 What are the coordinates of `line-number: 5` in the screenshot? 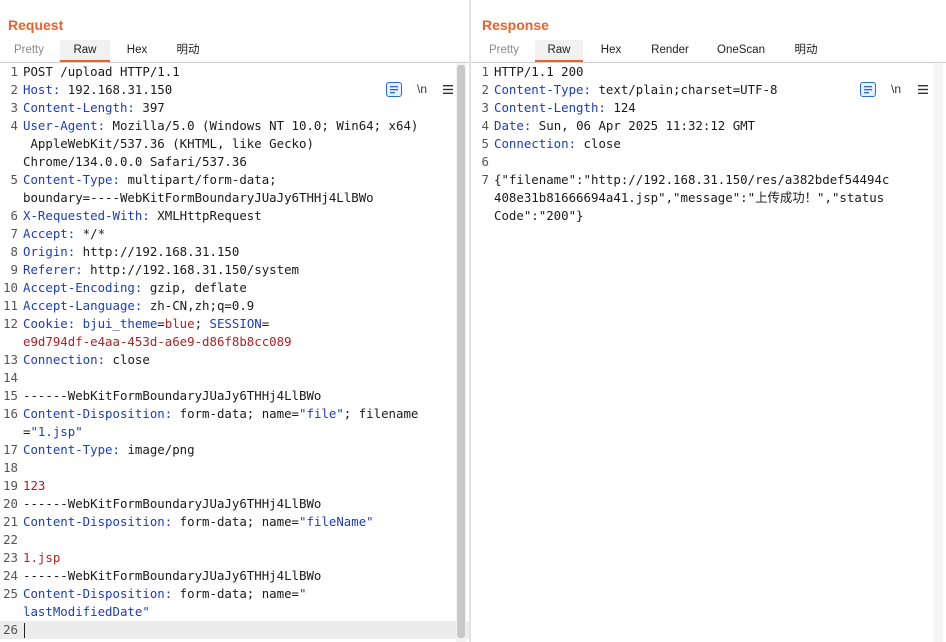 It's located at (14, 179).